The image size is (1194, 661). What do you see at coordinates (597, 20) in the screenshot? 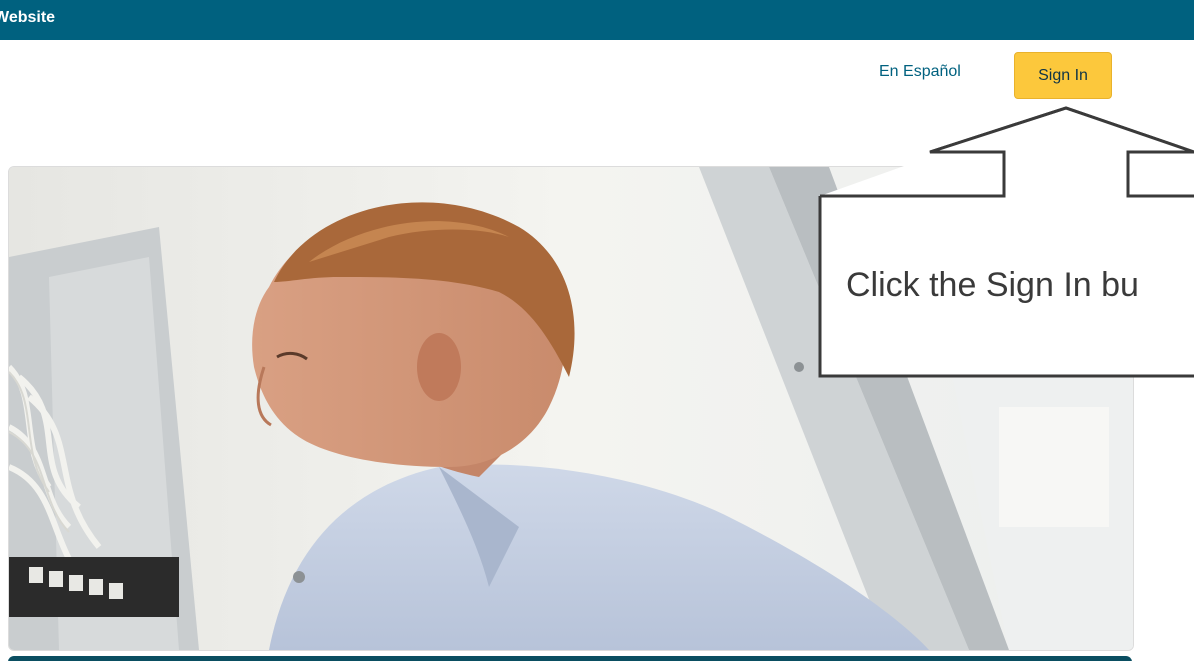
I see `header-bar: Website` at bounding box center [597, 20].